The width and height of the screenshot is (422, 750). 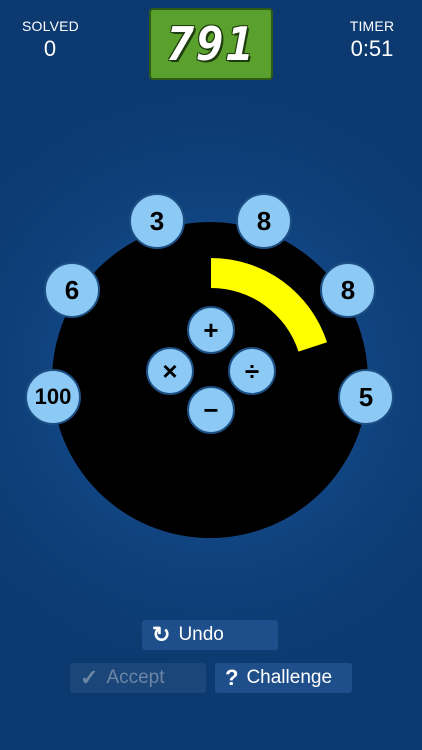 I want to click on timer-value: 0:51, so click(x=372, y=48).